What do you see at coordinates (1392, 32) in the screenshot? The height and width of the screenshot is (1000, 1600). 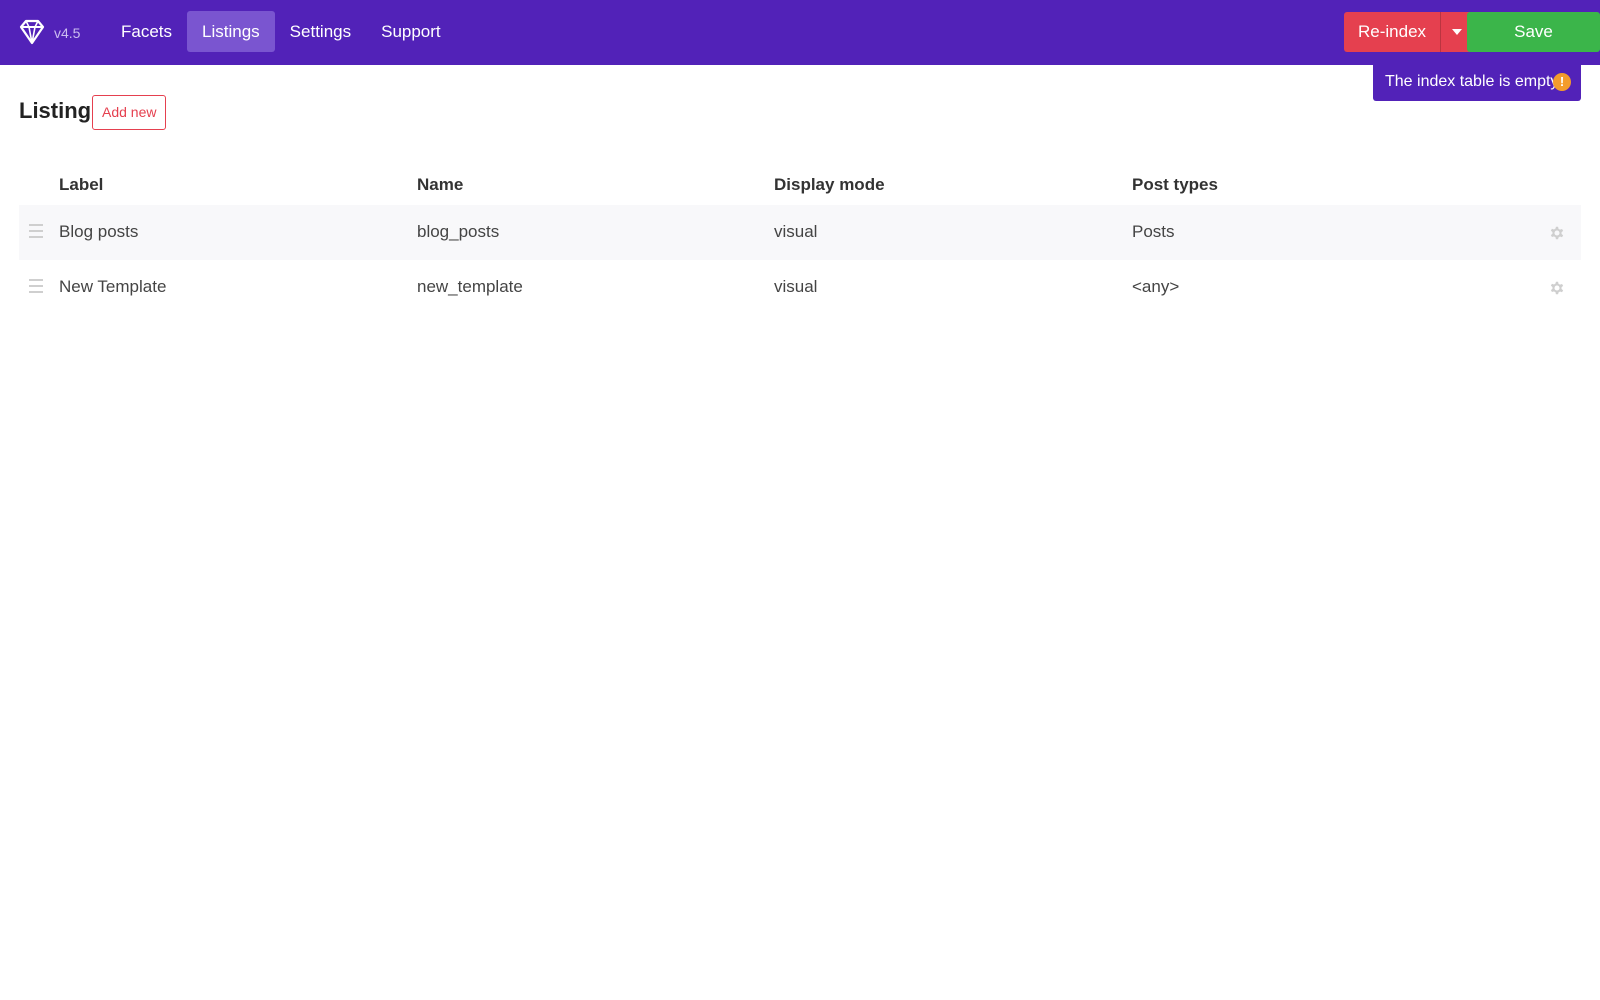 I see `reindex-button: Re-index` at bounding box center [1392, 32].